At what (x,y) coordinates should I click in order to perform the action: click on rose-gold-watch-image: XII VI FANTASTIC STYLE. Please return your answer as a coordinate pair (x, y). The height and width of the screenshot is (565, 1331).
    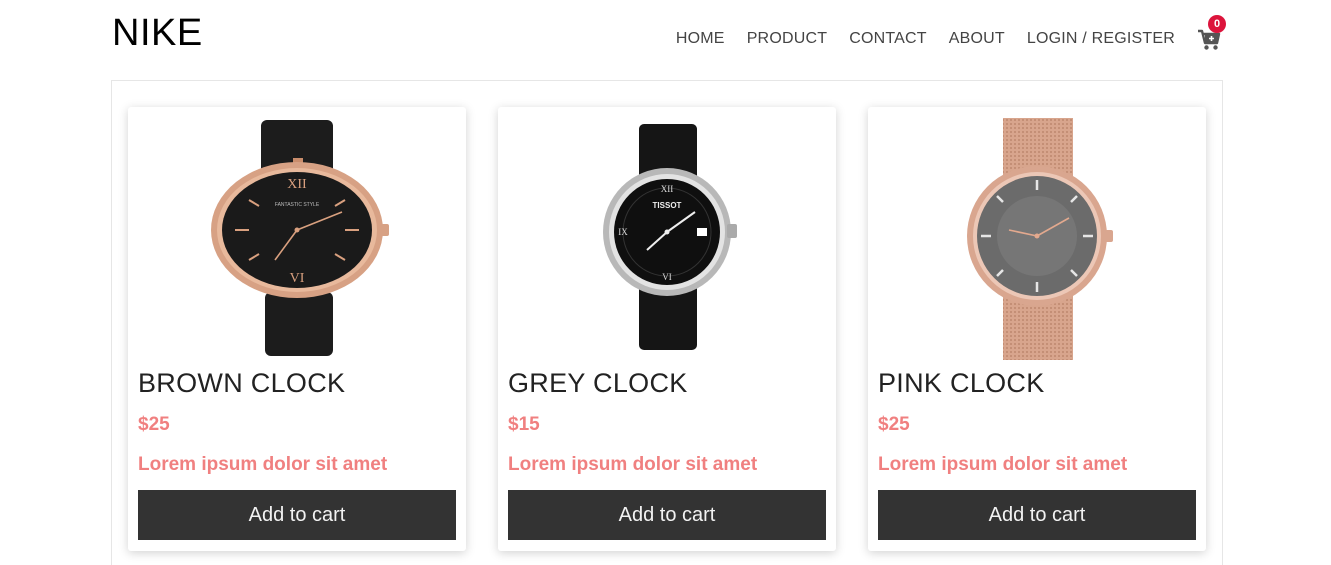
    Looking at the image, I should click on (300, 238).